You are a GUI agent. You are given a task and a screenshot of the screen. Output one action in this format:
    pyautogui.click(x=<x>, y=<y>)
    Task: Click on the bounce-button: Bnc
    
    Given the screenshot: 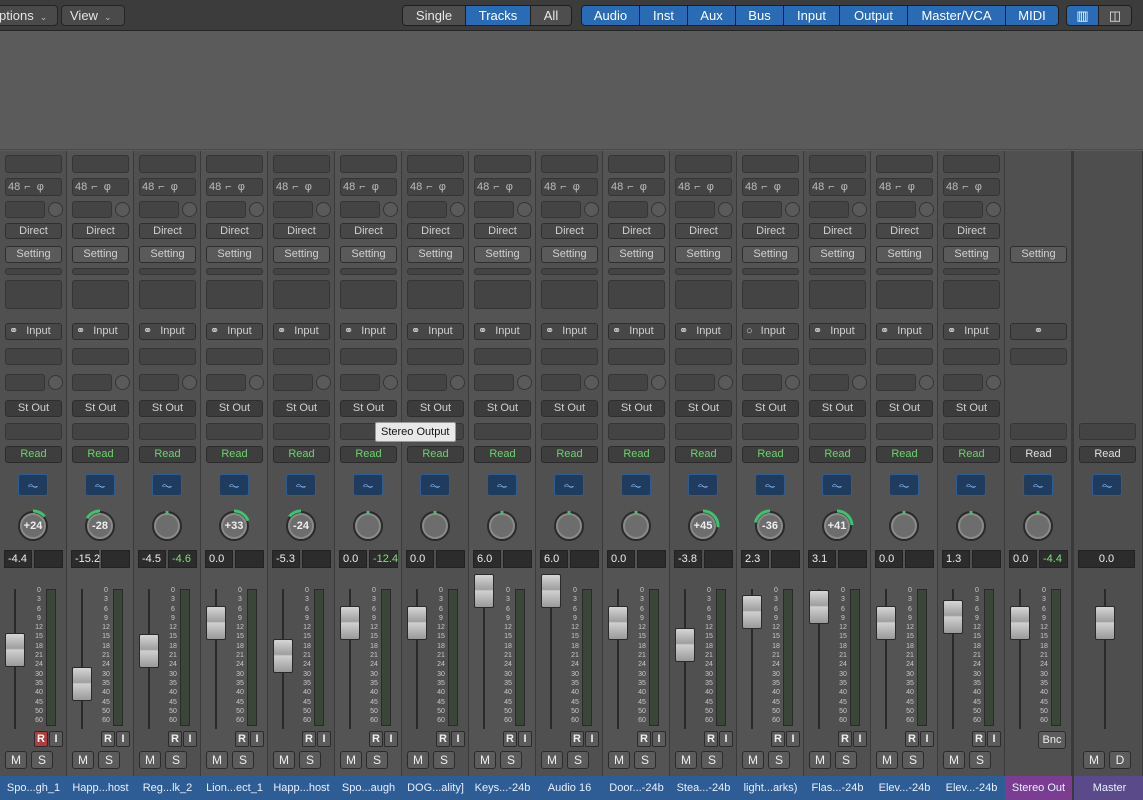 What is the action you would take?
    pyautogui.click(x=1052, y=740)
    